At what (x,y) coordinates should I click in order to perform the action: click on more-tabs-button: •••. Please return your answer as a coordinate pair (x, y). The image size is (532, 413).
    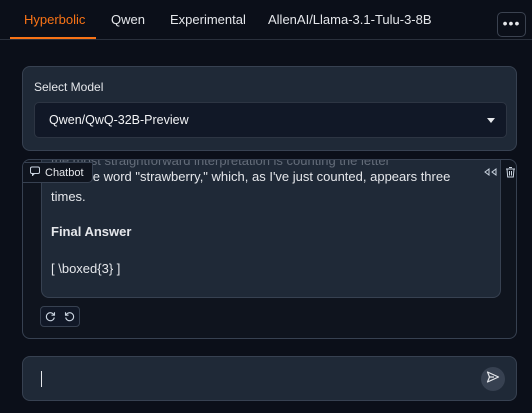
    Looking at the image, I should click on (511, 24).